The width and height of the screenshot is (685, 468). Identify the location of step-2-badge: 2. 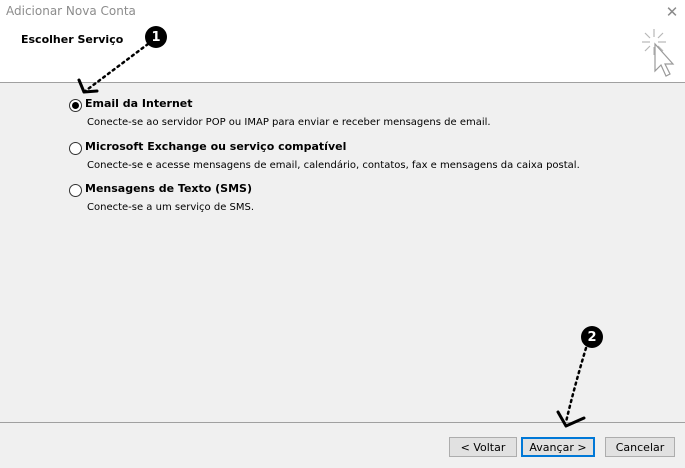
(592, 337).